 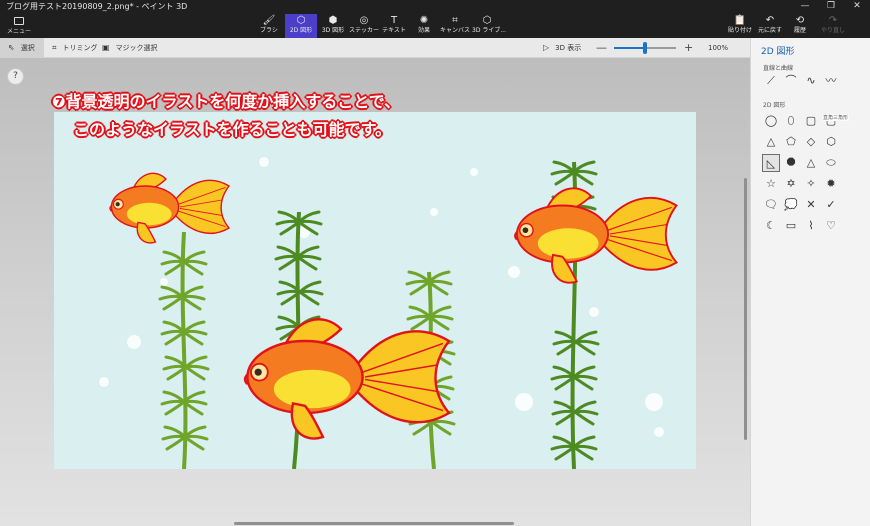 I want to click on annotation-line-1: ❼背景透明のイラストを何度か挿入することで、, so click(x=226, y=101).